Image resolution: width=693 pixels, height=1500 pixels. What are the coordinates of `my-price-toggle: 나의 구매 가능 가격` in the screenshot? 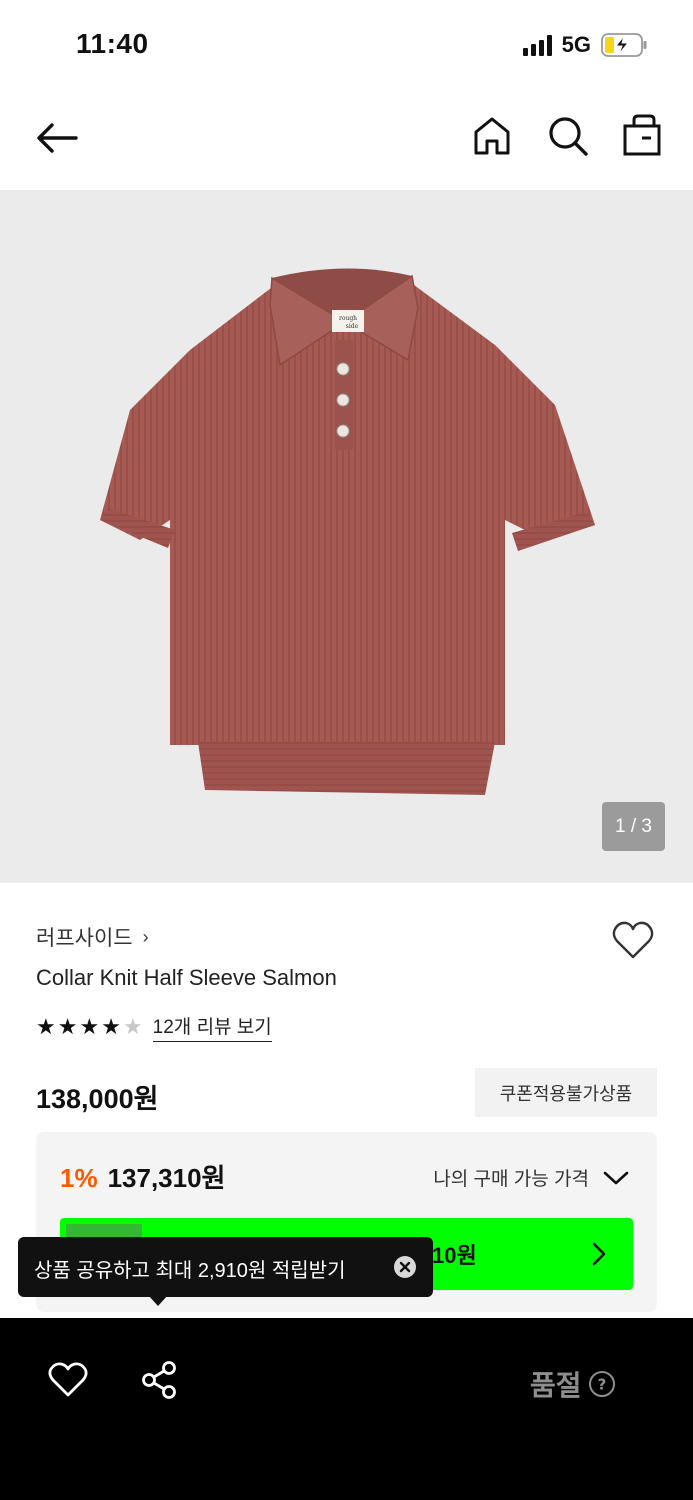 It's located at (531, 1177).